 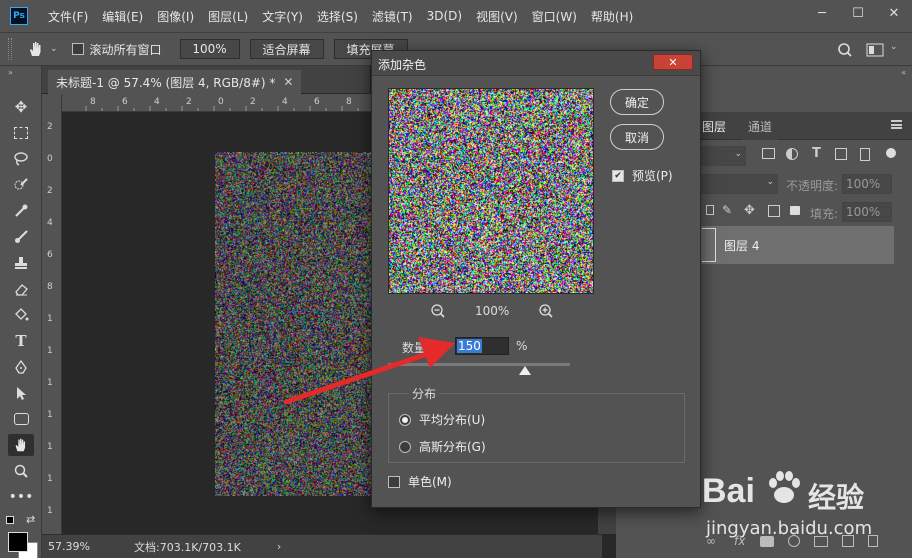 I want to click on document-tabs: 未标题-1 @ 57.4% (图层 4, RGB/8#) * ✕, so click(x=206, y=80).